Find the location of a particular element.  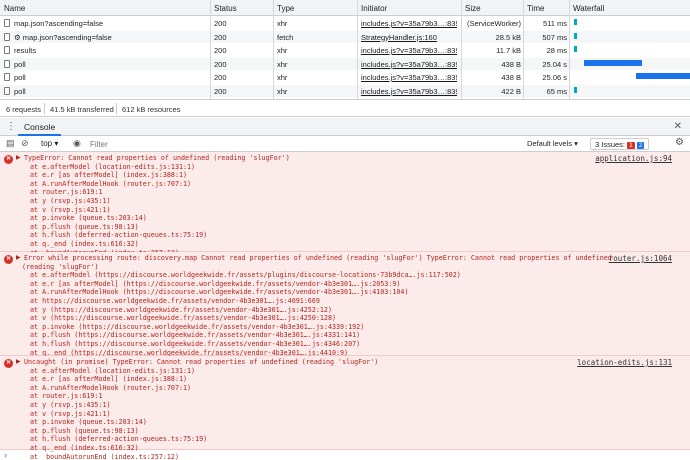

cell-size: (ServiceWorker) is located at coordinates (493, 23).